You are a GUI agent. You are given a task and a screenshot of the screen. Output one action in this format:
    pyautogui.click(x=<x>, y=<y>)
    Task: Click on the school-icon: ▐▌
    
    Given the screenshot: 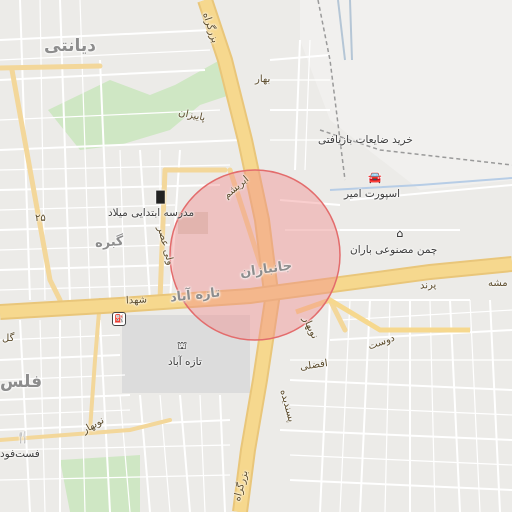 What is the action you would take?
    pyautogui.click(x=160, y=198)
    